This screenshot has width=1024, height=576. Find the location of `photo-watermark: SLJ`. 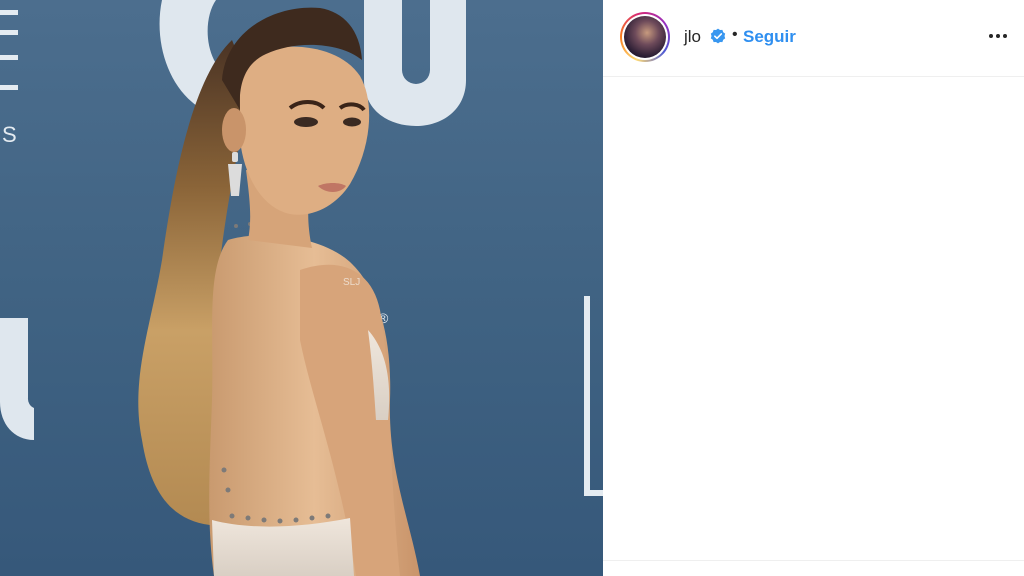

photo-watermark: SLJ is located at coordinates (351, 282).